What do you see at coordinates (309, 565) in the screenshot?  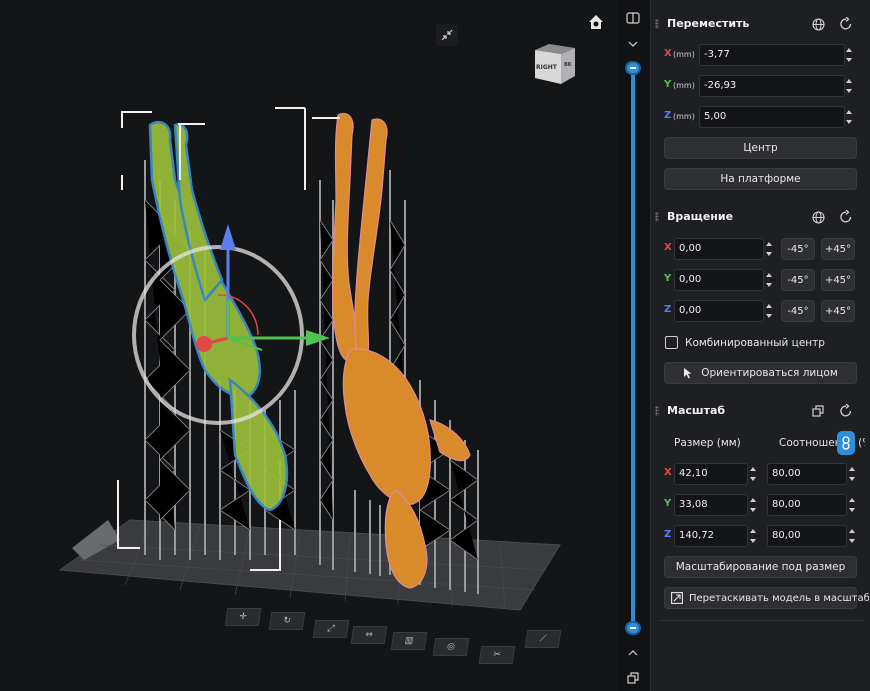 I see `build-plate` at bounding box center [309, 565].